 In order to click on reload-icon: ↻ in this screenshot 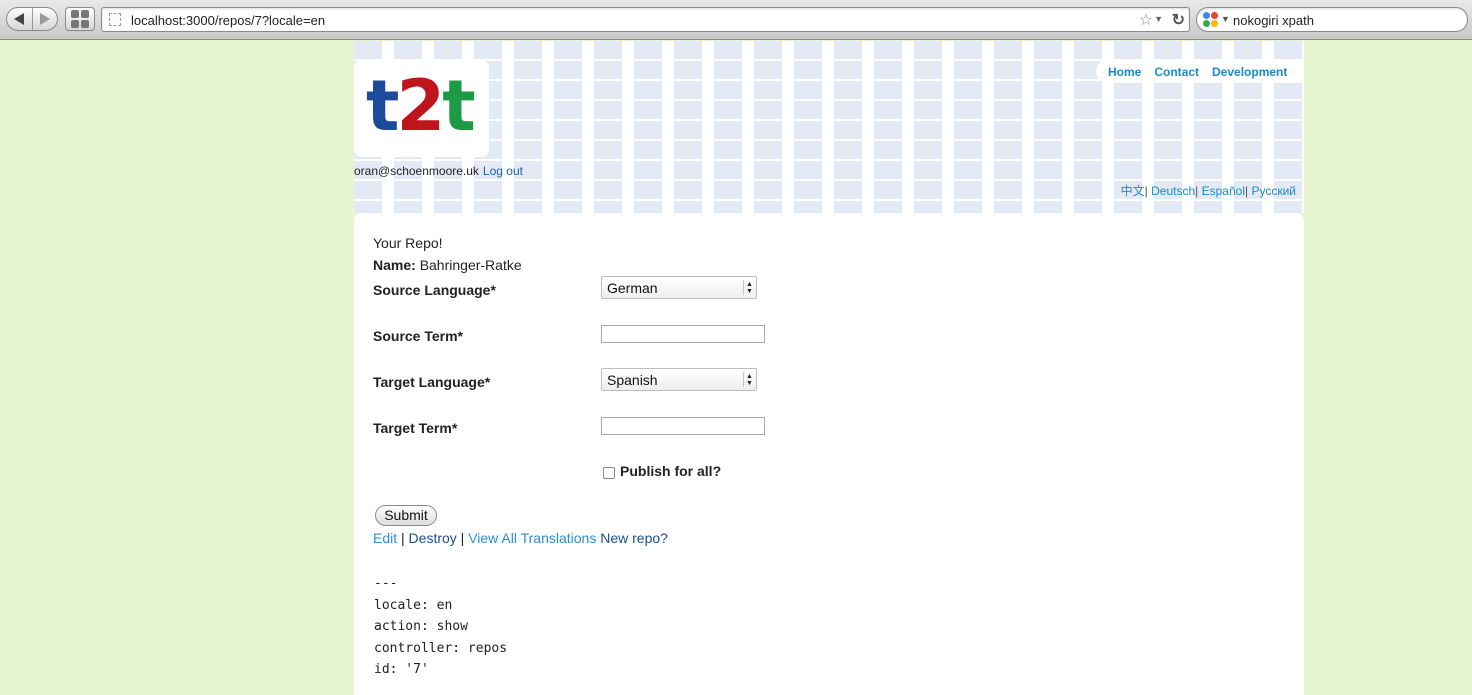, I will do `click(1178, 20)`.